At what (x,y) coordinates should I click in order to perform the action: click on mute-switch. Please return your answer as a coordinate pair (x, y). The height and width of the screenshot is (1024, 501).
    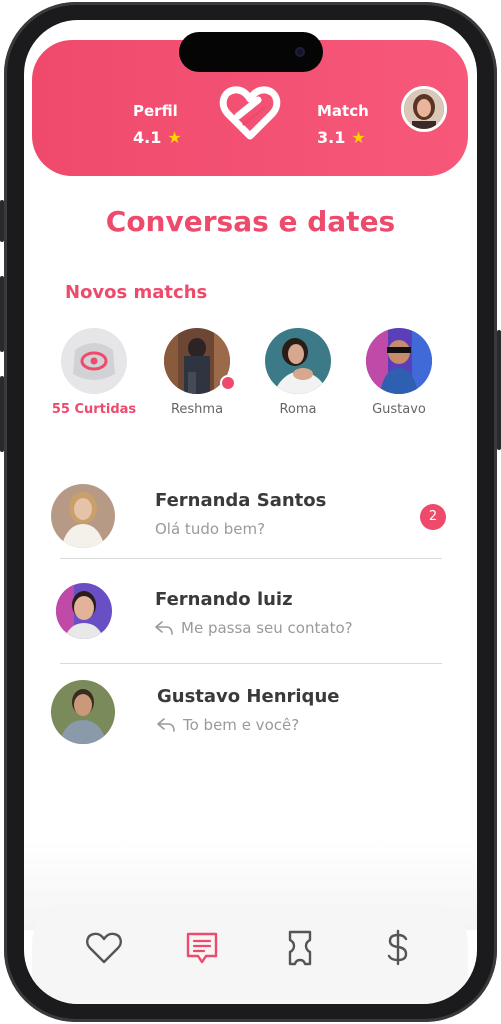
    Looking at the image, I should click on (2, 221).